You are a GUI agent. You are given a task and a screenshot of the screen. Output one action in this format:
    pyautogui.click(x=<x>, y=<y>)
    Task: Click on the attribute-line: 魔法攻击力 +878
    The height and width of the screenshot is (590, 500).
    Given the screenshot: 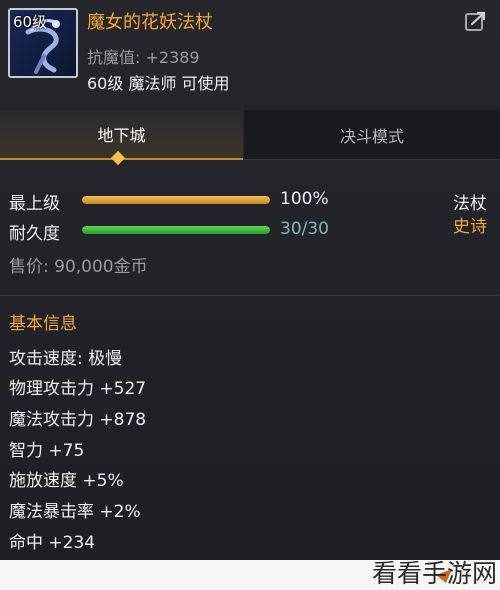 What is the action you would take?
    pyautogui.click(x=78, y=420)
    